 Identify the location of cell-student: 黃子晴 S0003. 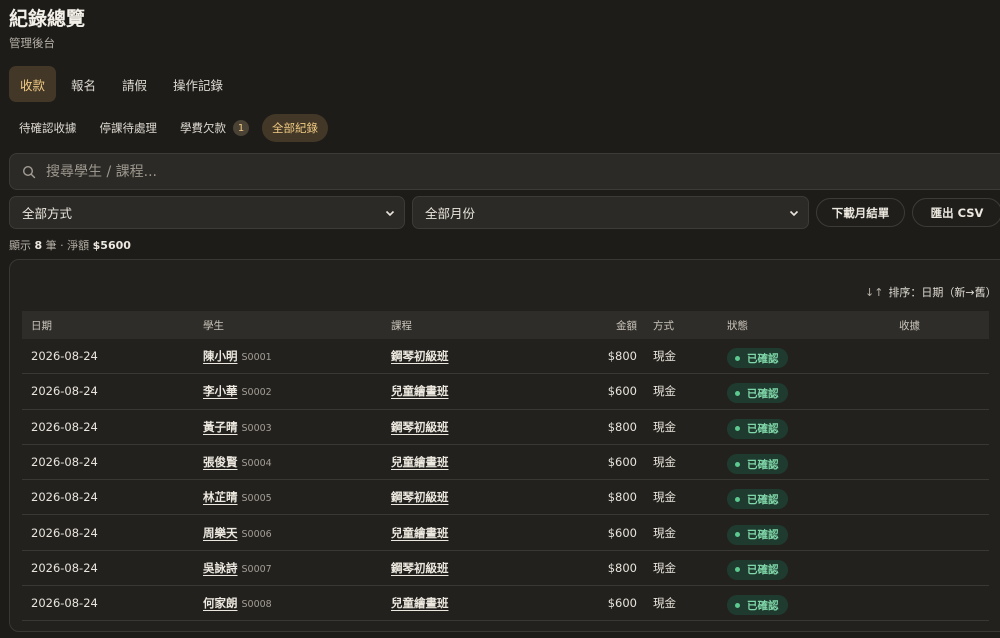
(297, 427).